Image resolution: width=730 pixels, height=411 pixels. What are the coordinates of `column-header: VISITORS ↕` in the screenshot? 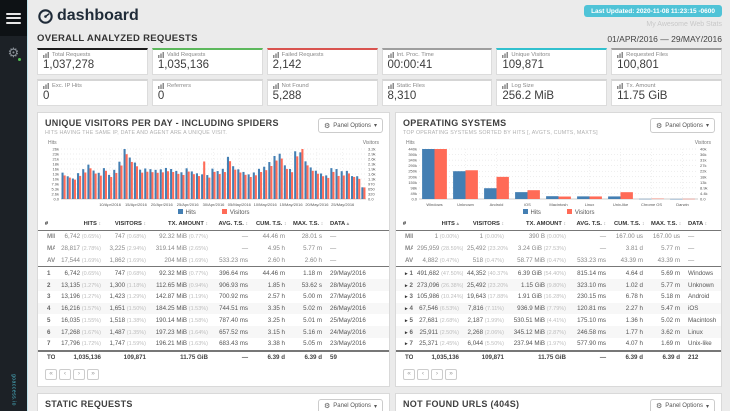 It's located at (485, 224).